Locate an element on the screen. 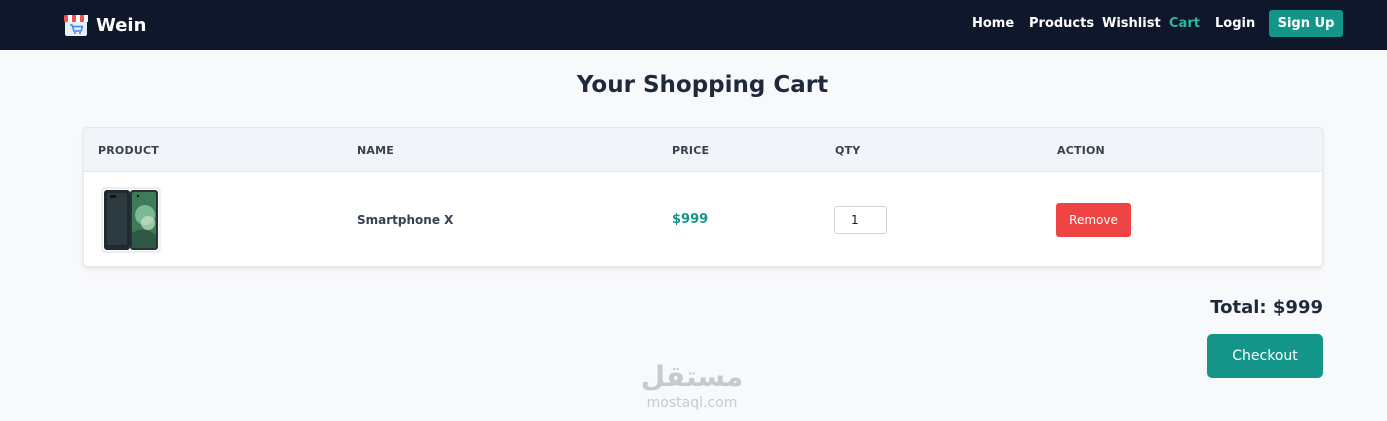 This screenshot has width=1387, height=421. column-header-qty: QTY is located at coordinates (848, 150).